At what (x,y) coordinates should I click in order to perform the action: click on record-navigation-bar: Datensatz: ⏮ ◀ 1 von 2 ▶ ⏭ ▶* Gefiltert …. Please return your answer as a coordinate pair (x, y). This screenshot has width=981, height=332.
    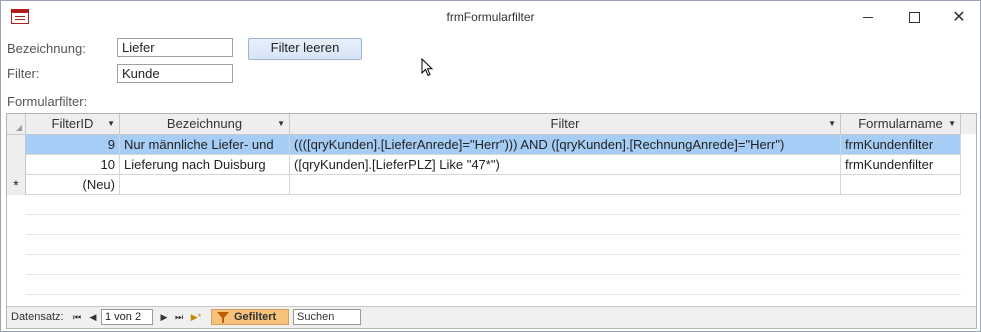
    Looking at the image, I should click on (491, 317).